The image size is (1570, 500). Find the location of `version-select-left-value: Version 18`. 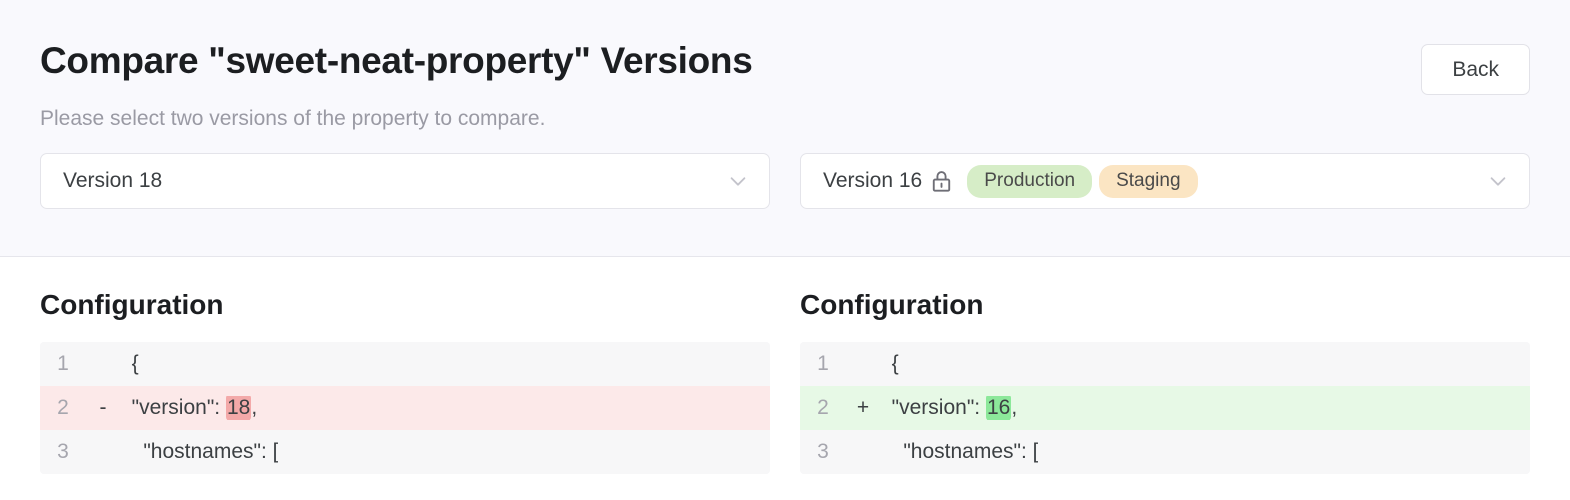

version-select-left-value: Version 18 is located at coordinates (113, 181).